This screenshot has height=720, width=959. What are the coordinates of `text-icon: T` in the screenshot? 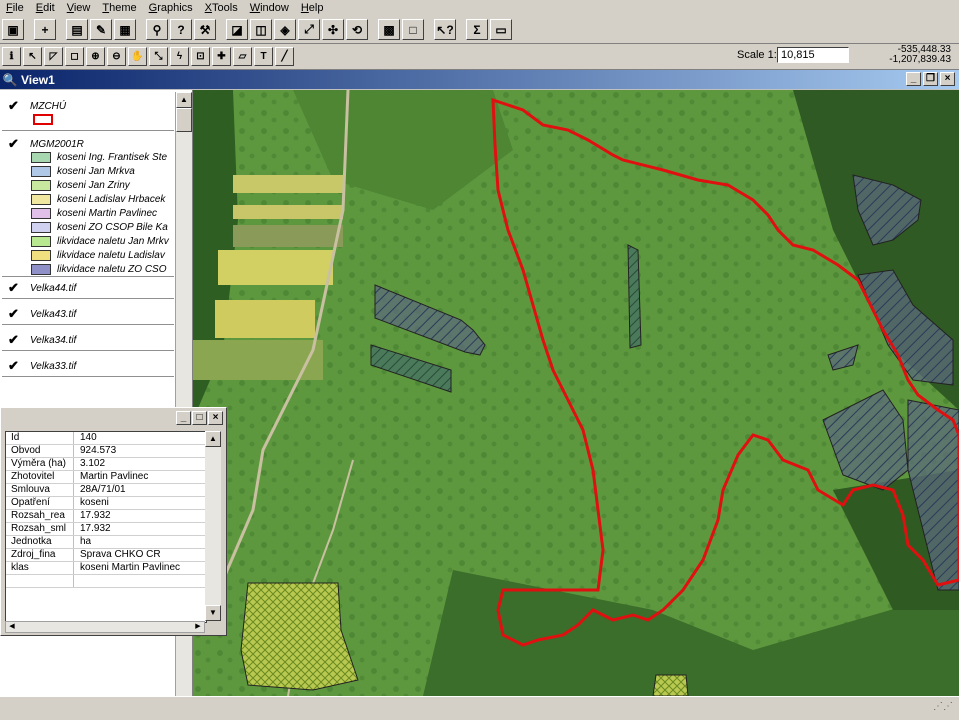 It's located at (263, 56).